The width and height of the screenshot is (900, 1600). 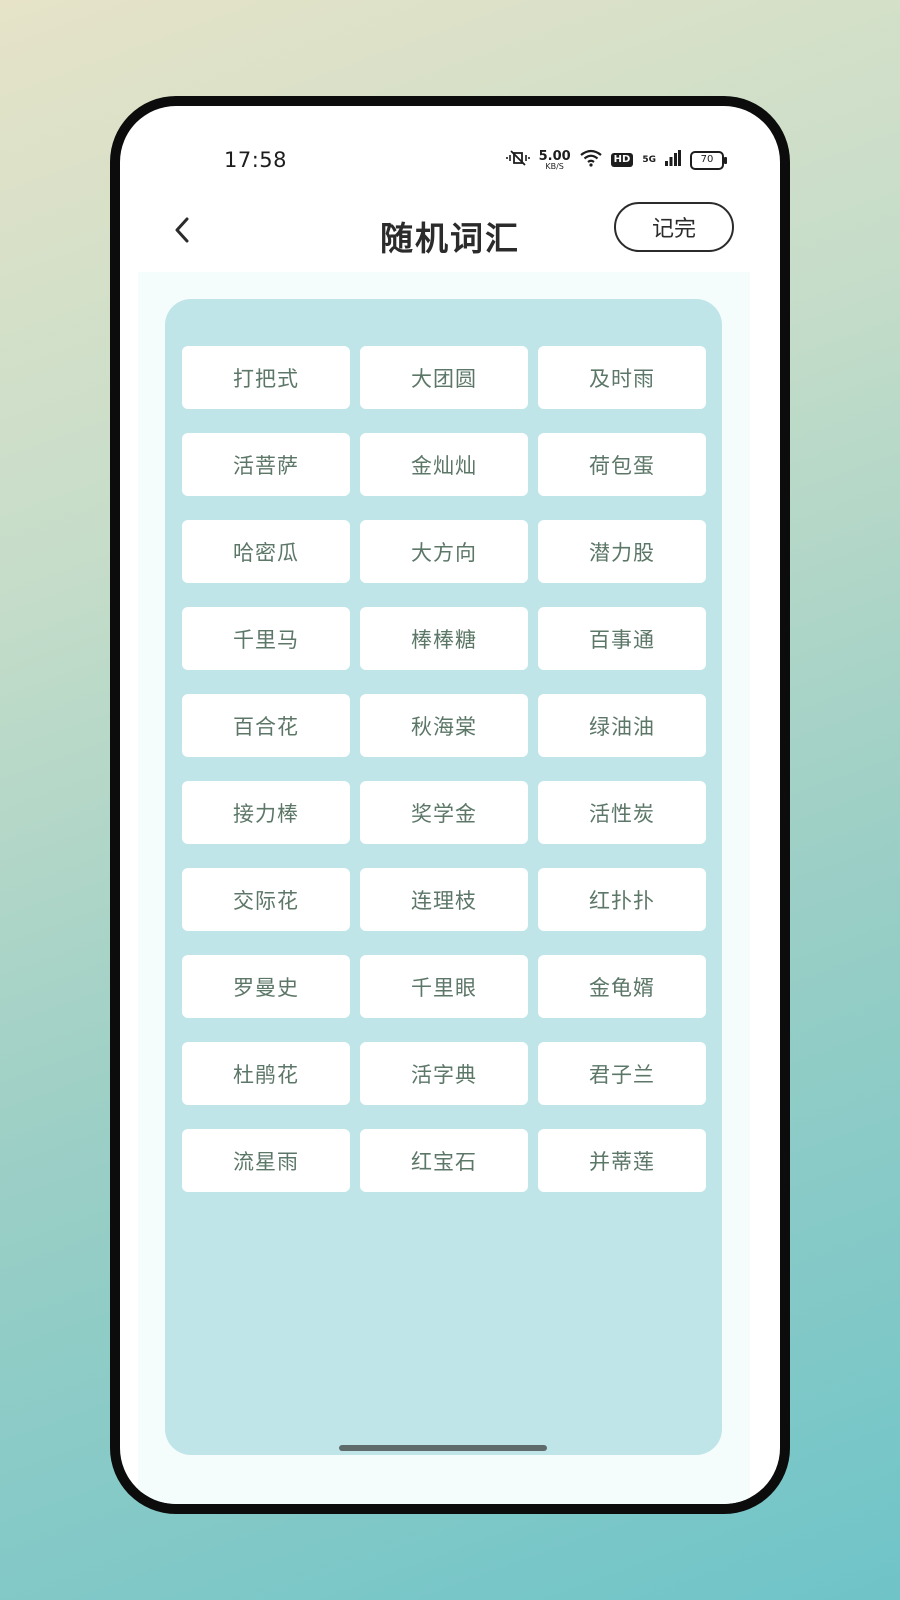 What do you see at coordinates (444, 812) in the screenshot?
I see `word-card: 奖学金` at bounding box center [444, 812].